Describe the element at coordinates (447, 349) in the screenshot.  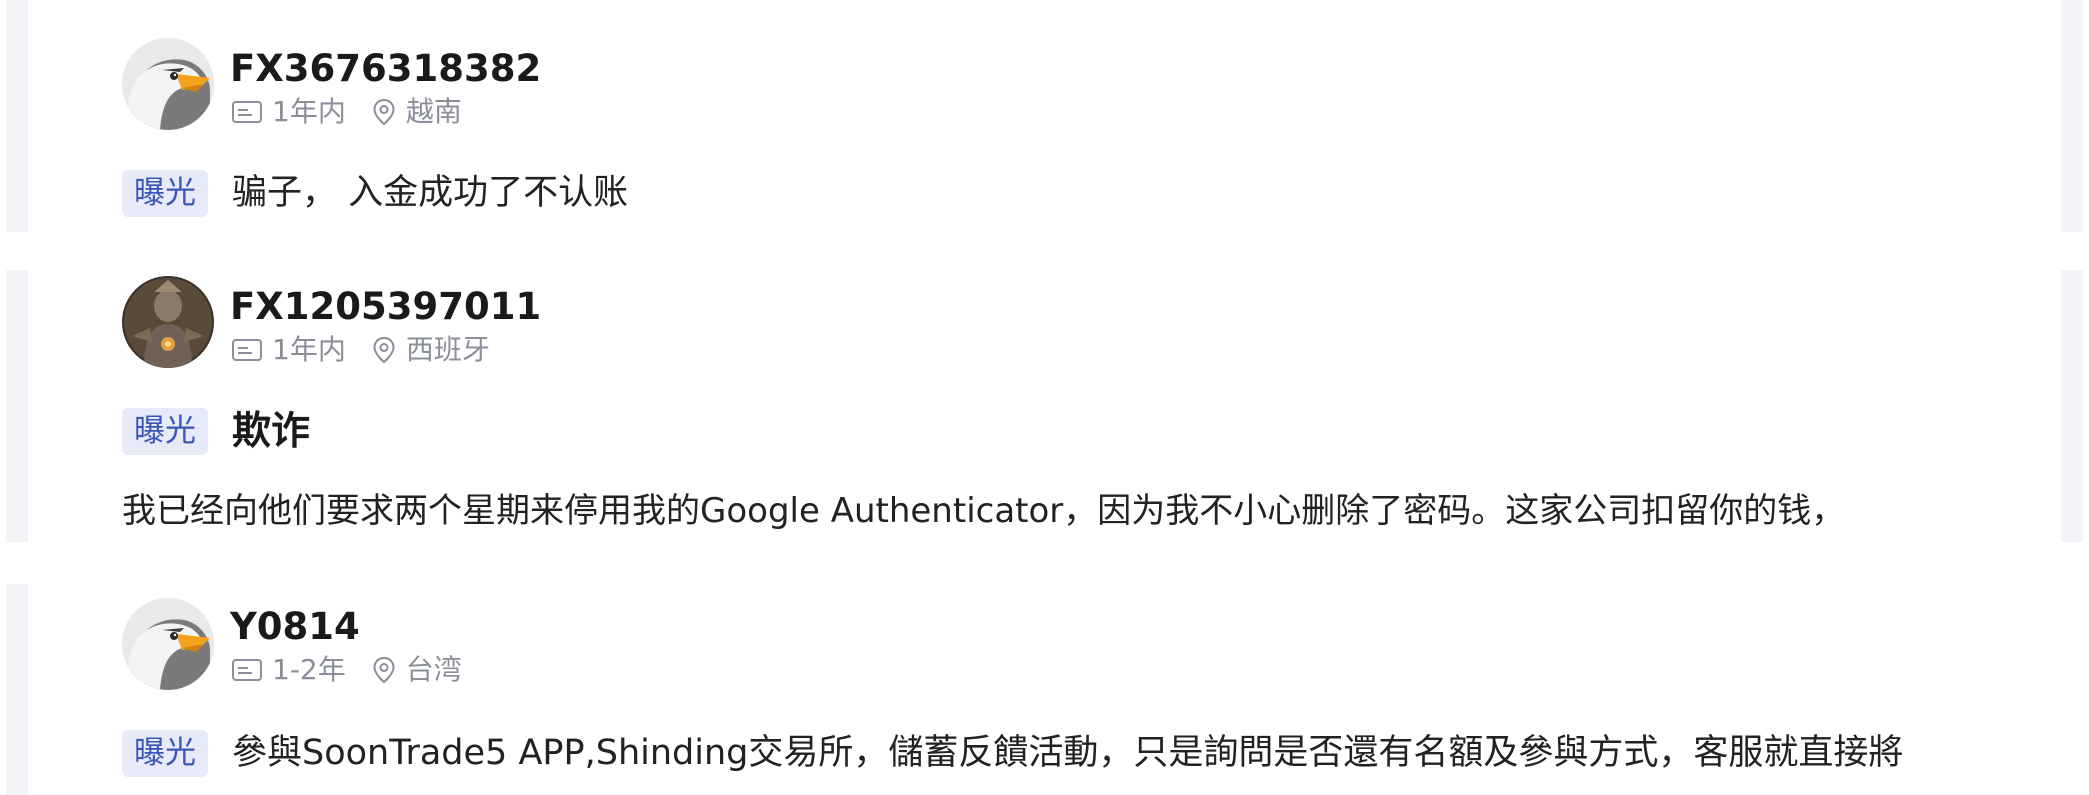
I see `review-location: 西班牙` at that location.